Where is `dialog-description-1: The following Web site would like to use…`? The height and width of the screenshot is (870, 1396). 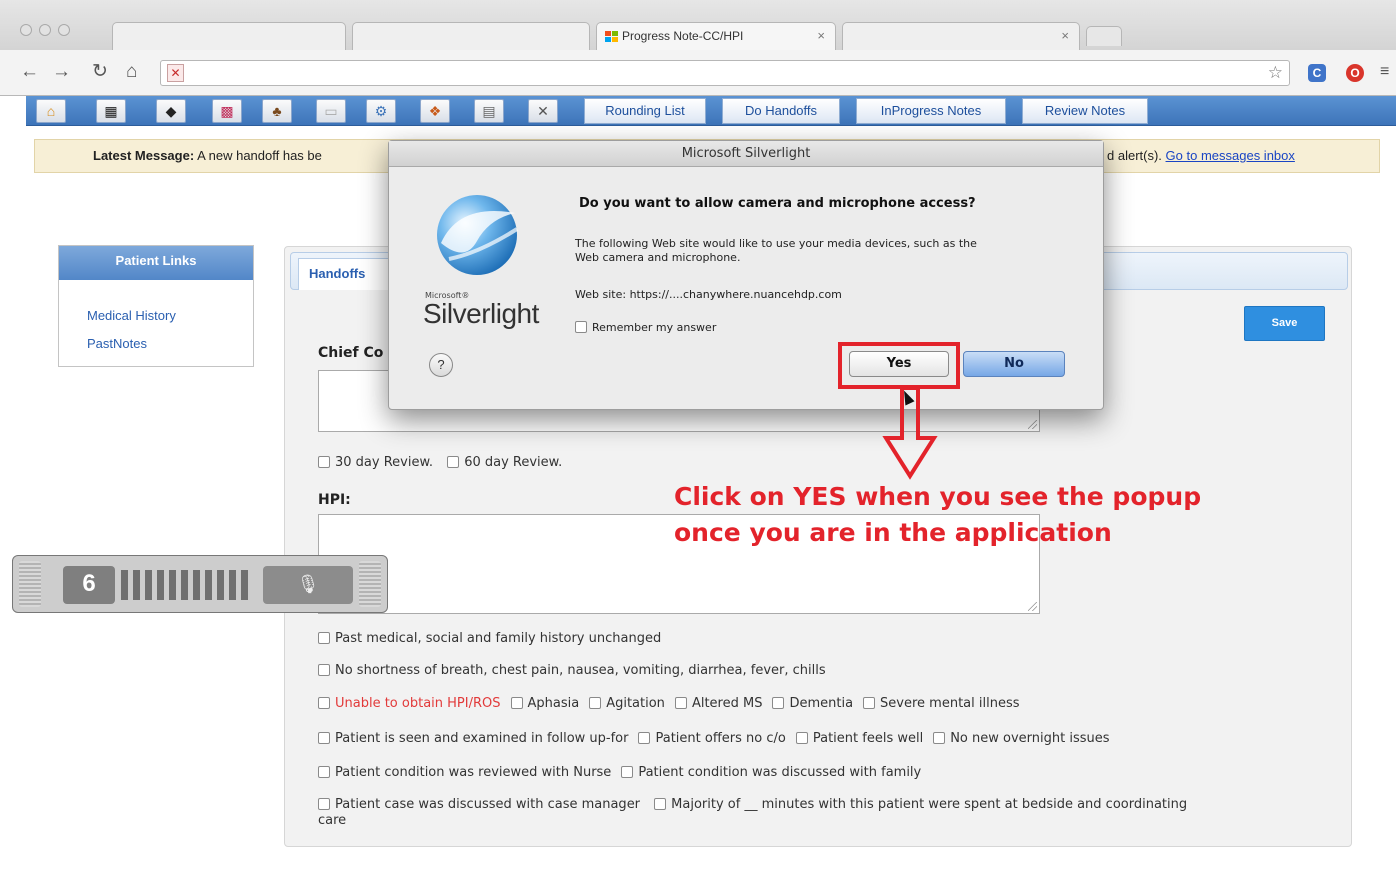
dialog-description-1: The following Web site would like to use… is located at coordinates (776, 243).